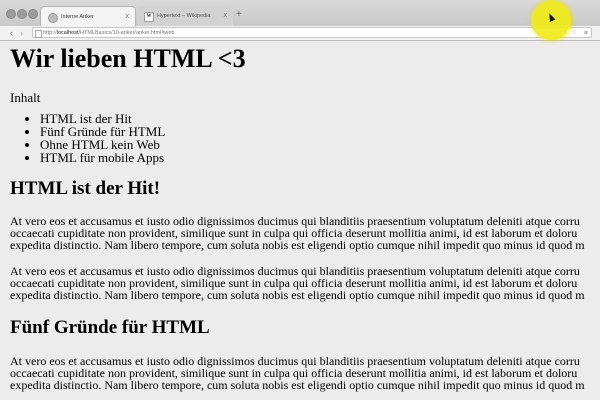  I want to click on page-info-icon, so click(38, 34).